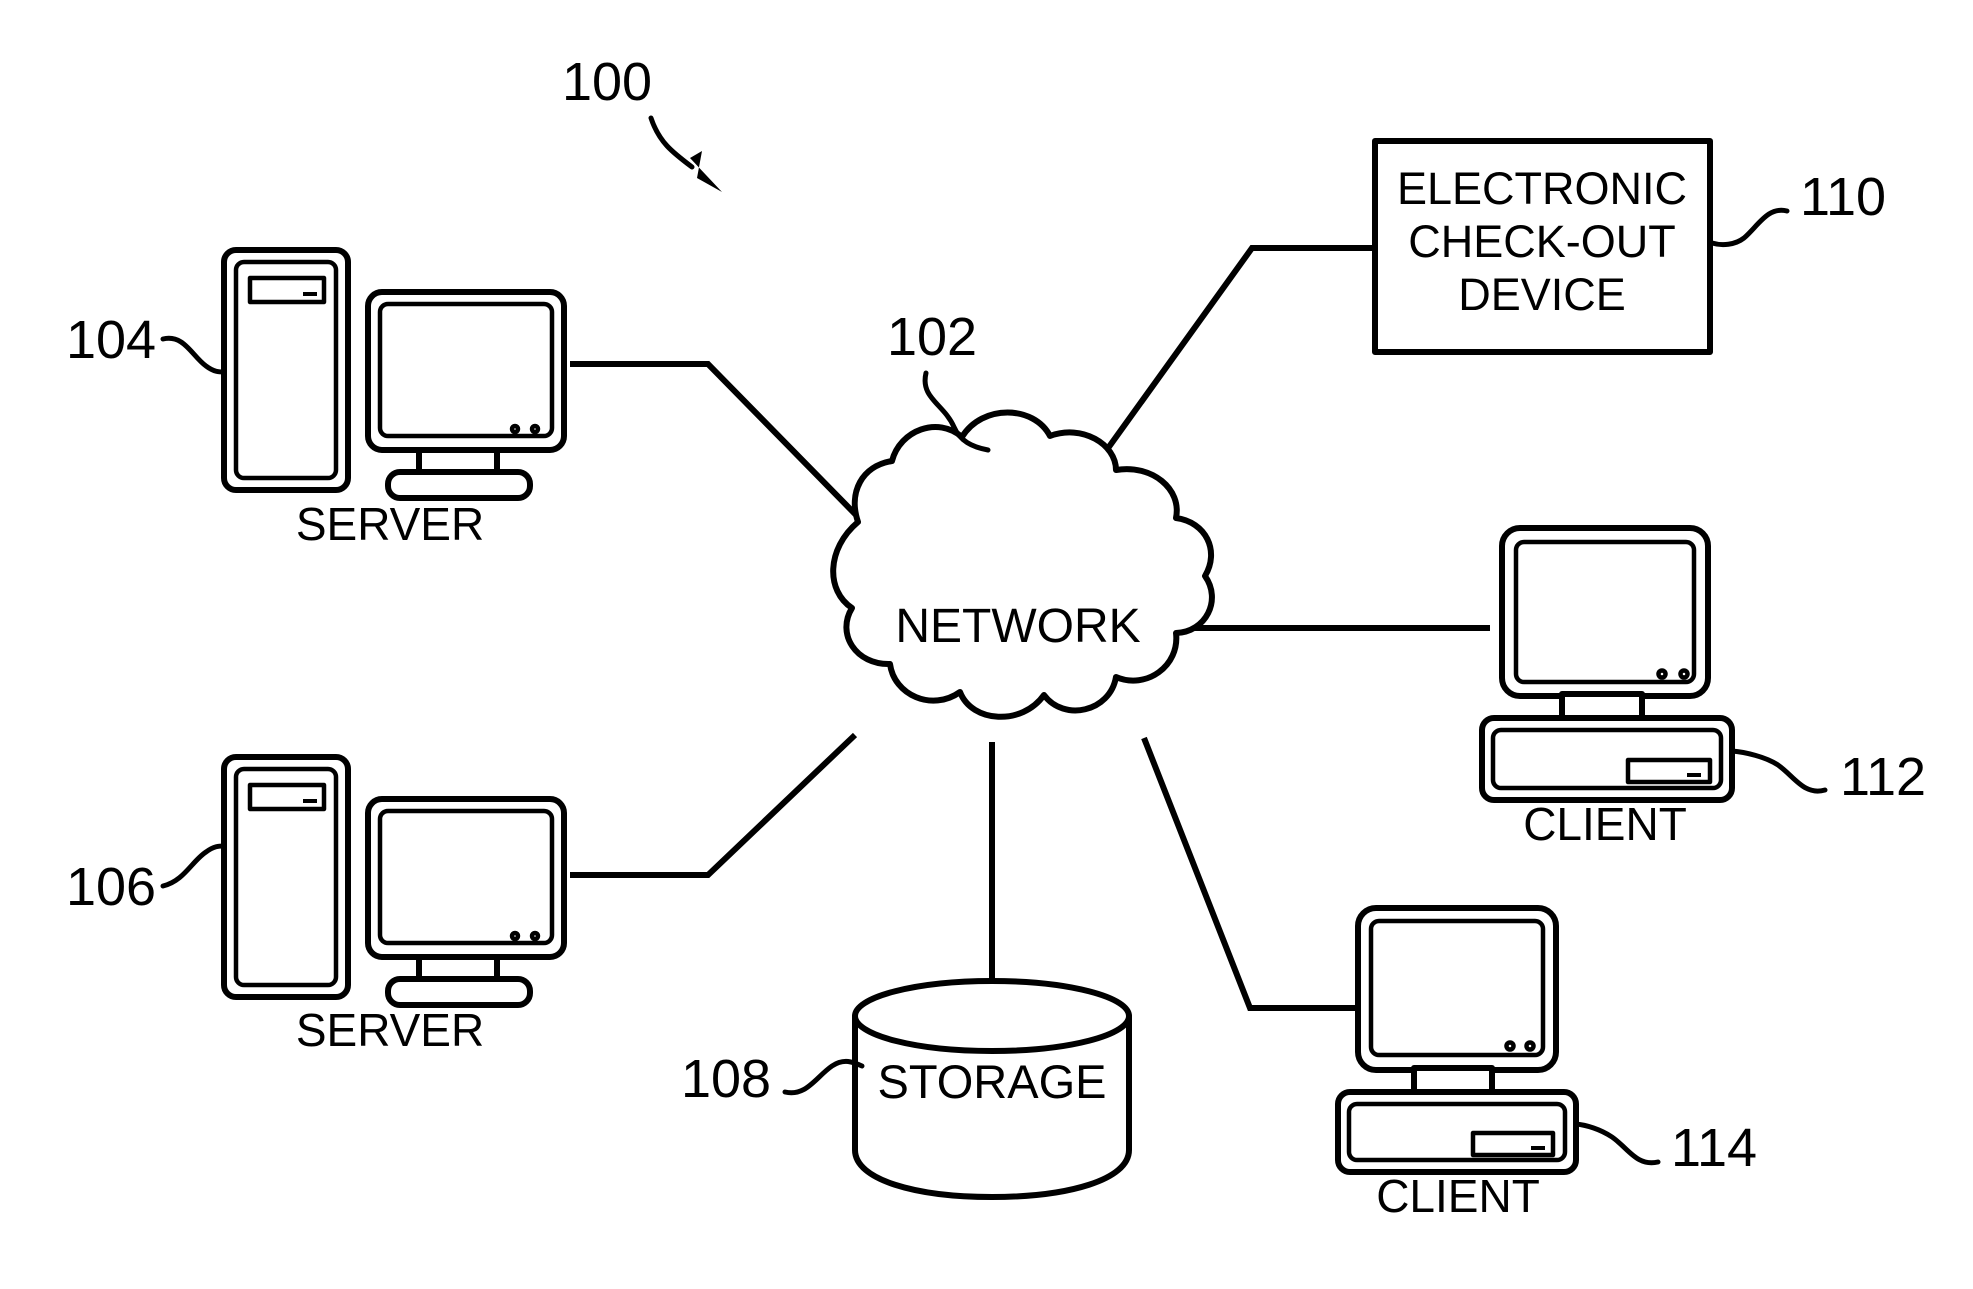 The height and width of the screenshot is (1289, 1973). I want to click on client-112-drive-bay, so click(1669, 771).